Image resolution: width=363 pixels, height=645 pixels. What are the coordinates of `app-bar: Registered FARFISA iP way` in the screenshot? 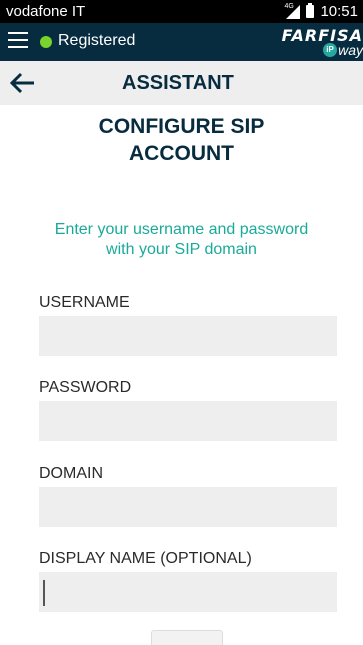 It's located at (181, 42).